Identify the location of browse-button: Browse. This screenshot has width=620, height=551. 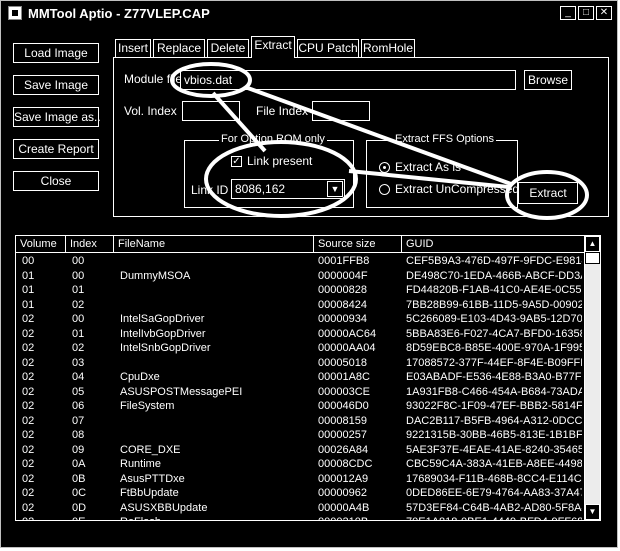
(548, 80).